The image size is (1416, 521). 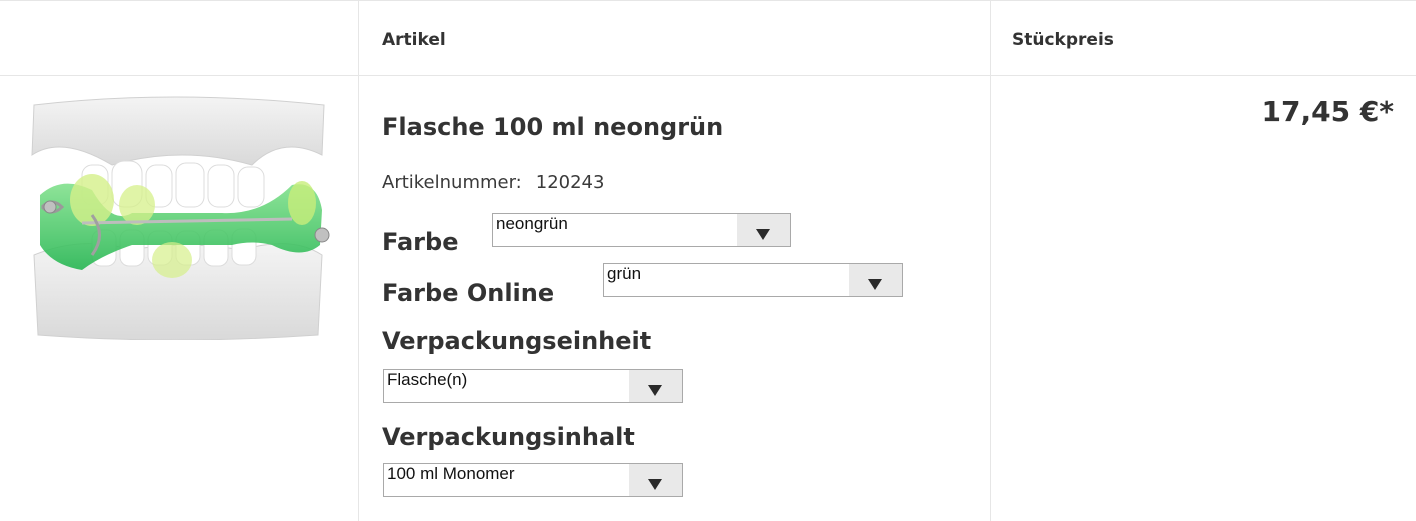 What do you see at coordinates (753, 280) in the screenshot?
I see `color-online-select: grün` at bounding box center [753, 280].